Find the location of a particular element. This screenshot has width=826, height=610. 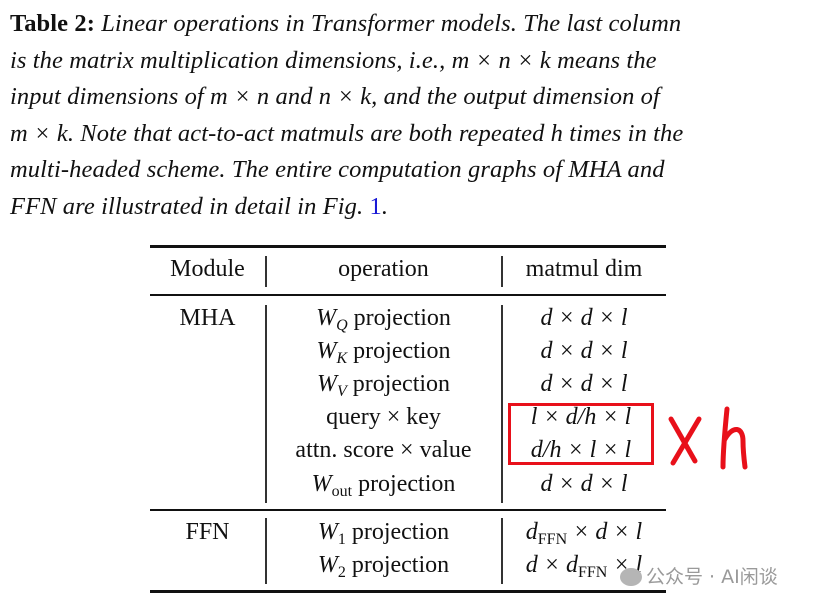

op-sub: out is located at coordinates (342, 491).